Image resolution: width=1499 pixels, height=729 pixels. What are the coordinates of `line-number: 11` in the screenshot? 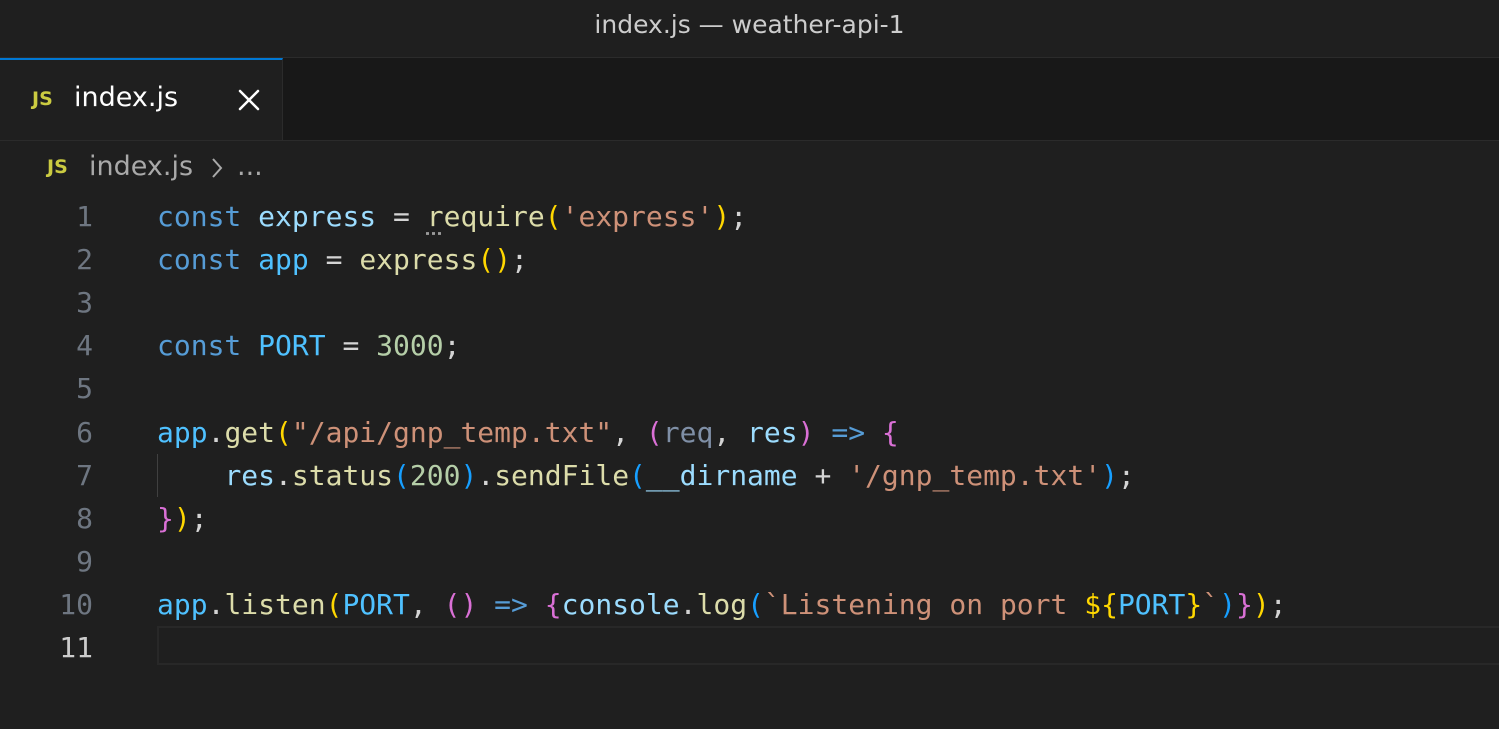 It's located at (76, 647).